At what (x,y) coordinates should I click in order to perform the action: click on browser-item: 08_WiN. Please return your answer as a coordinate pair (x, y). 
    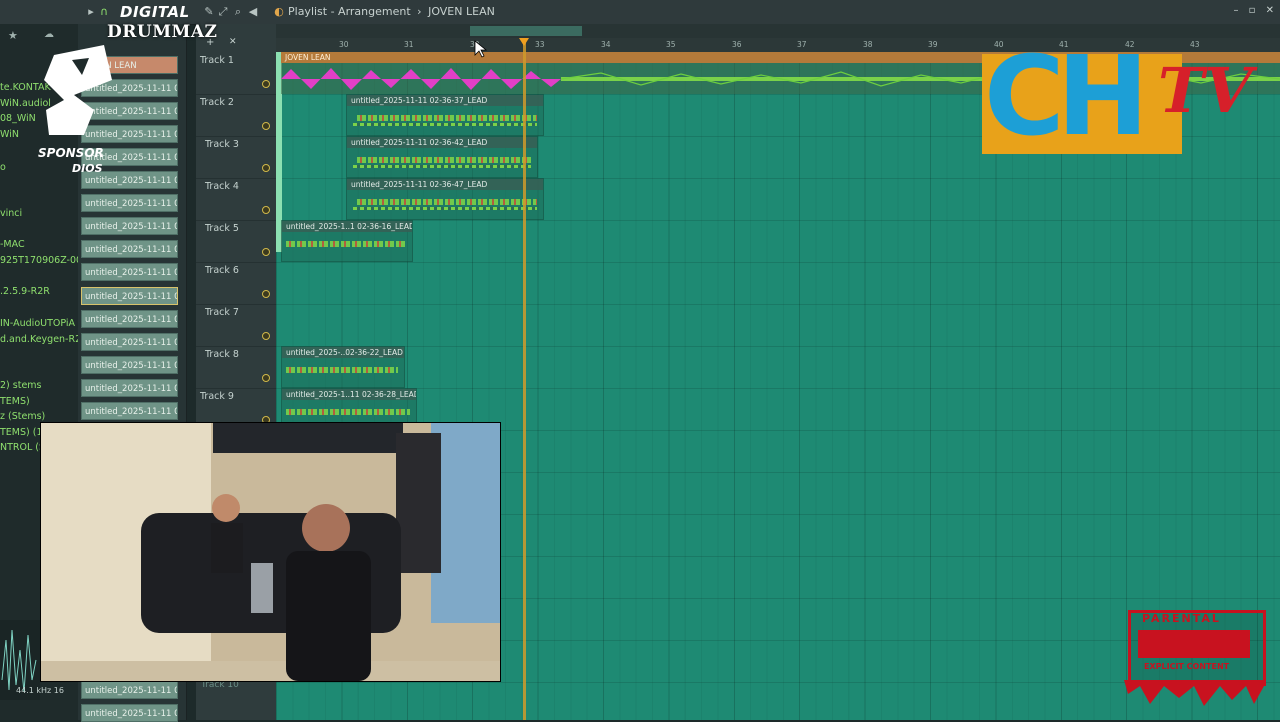
    Looking at the image, I should click on (18, 118).